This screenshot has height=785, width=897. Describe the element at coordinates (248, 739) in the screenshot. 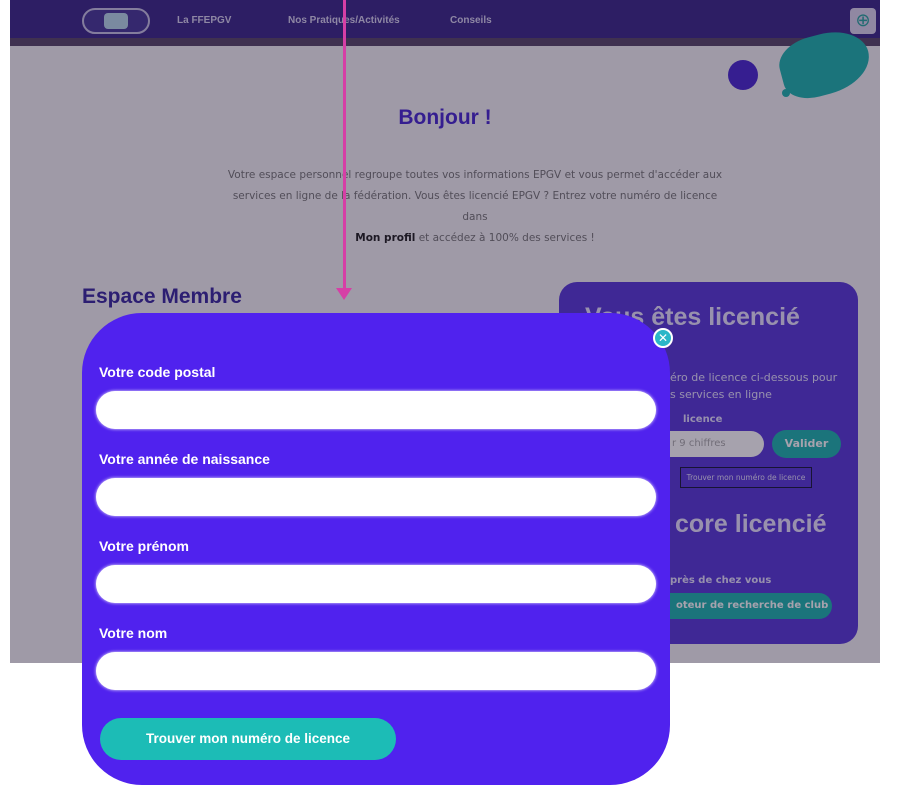

I see `find-licence-submit-button: Trouver mon numéro de licence` at that location.